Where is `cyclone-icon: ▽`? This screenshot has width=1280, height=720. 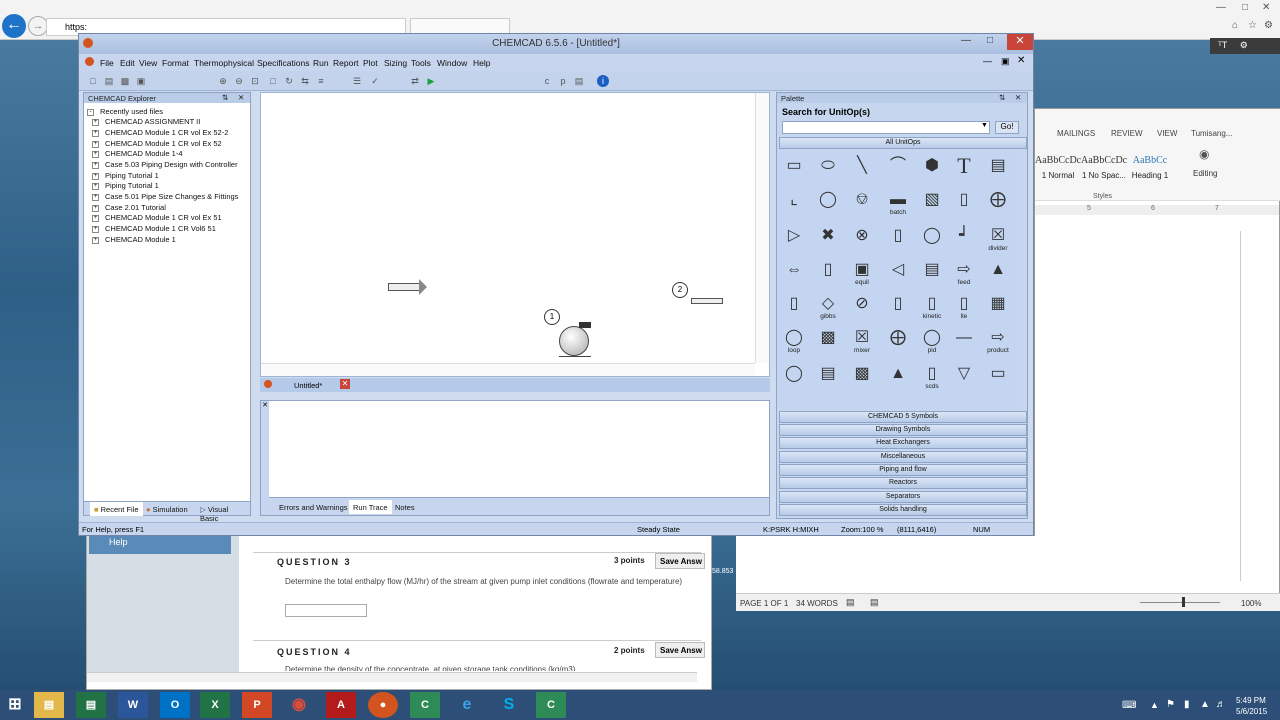 cyclone-icon: ▽ is located at coordinates (964, 374).